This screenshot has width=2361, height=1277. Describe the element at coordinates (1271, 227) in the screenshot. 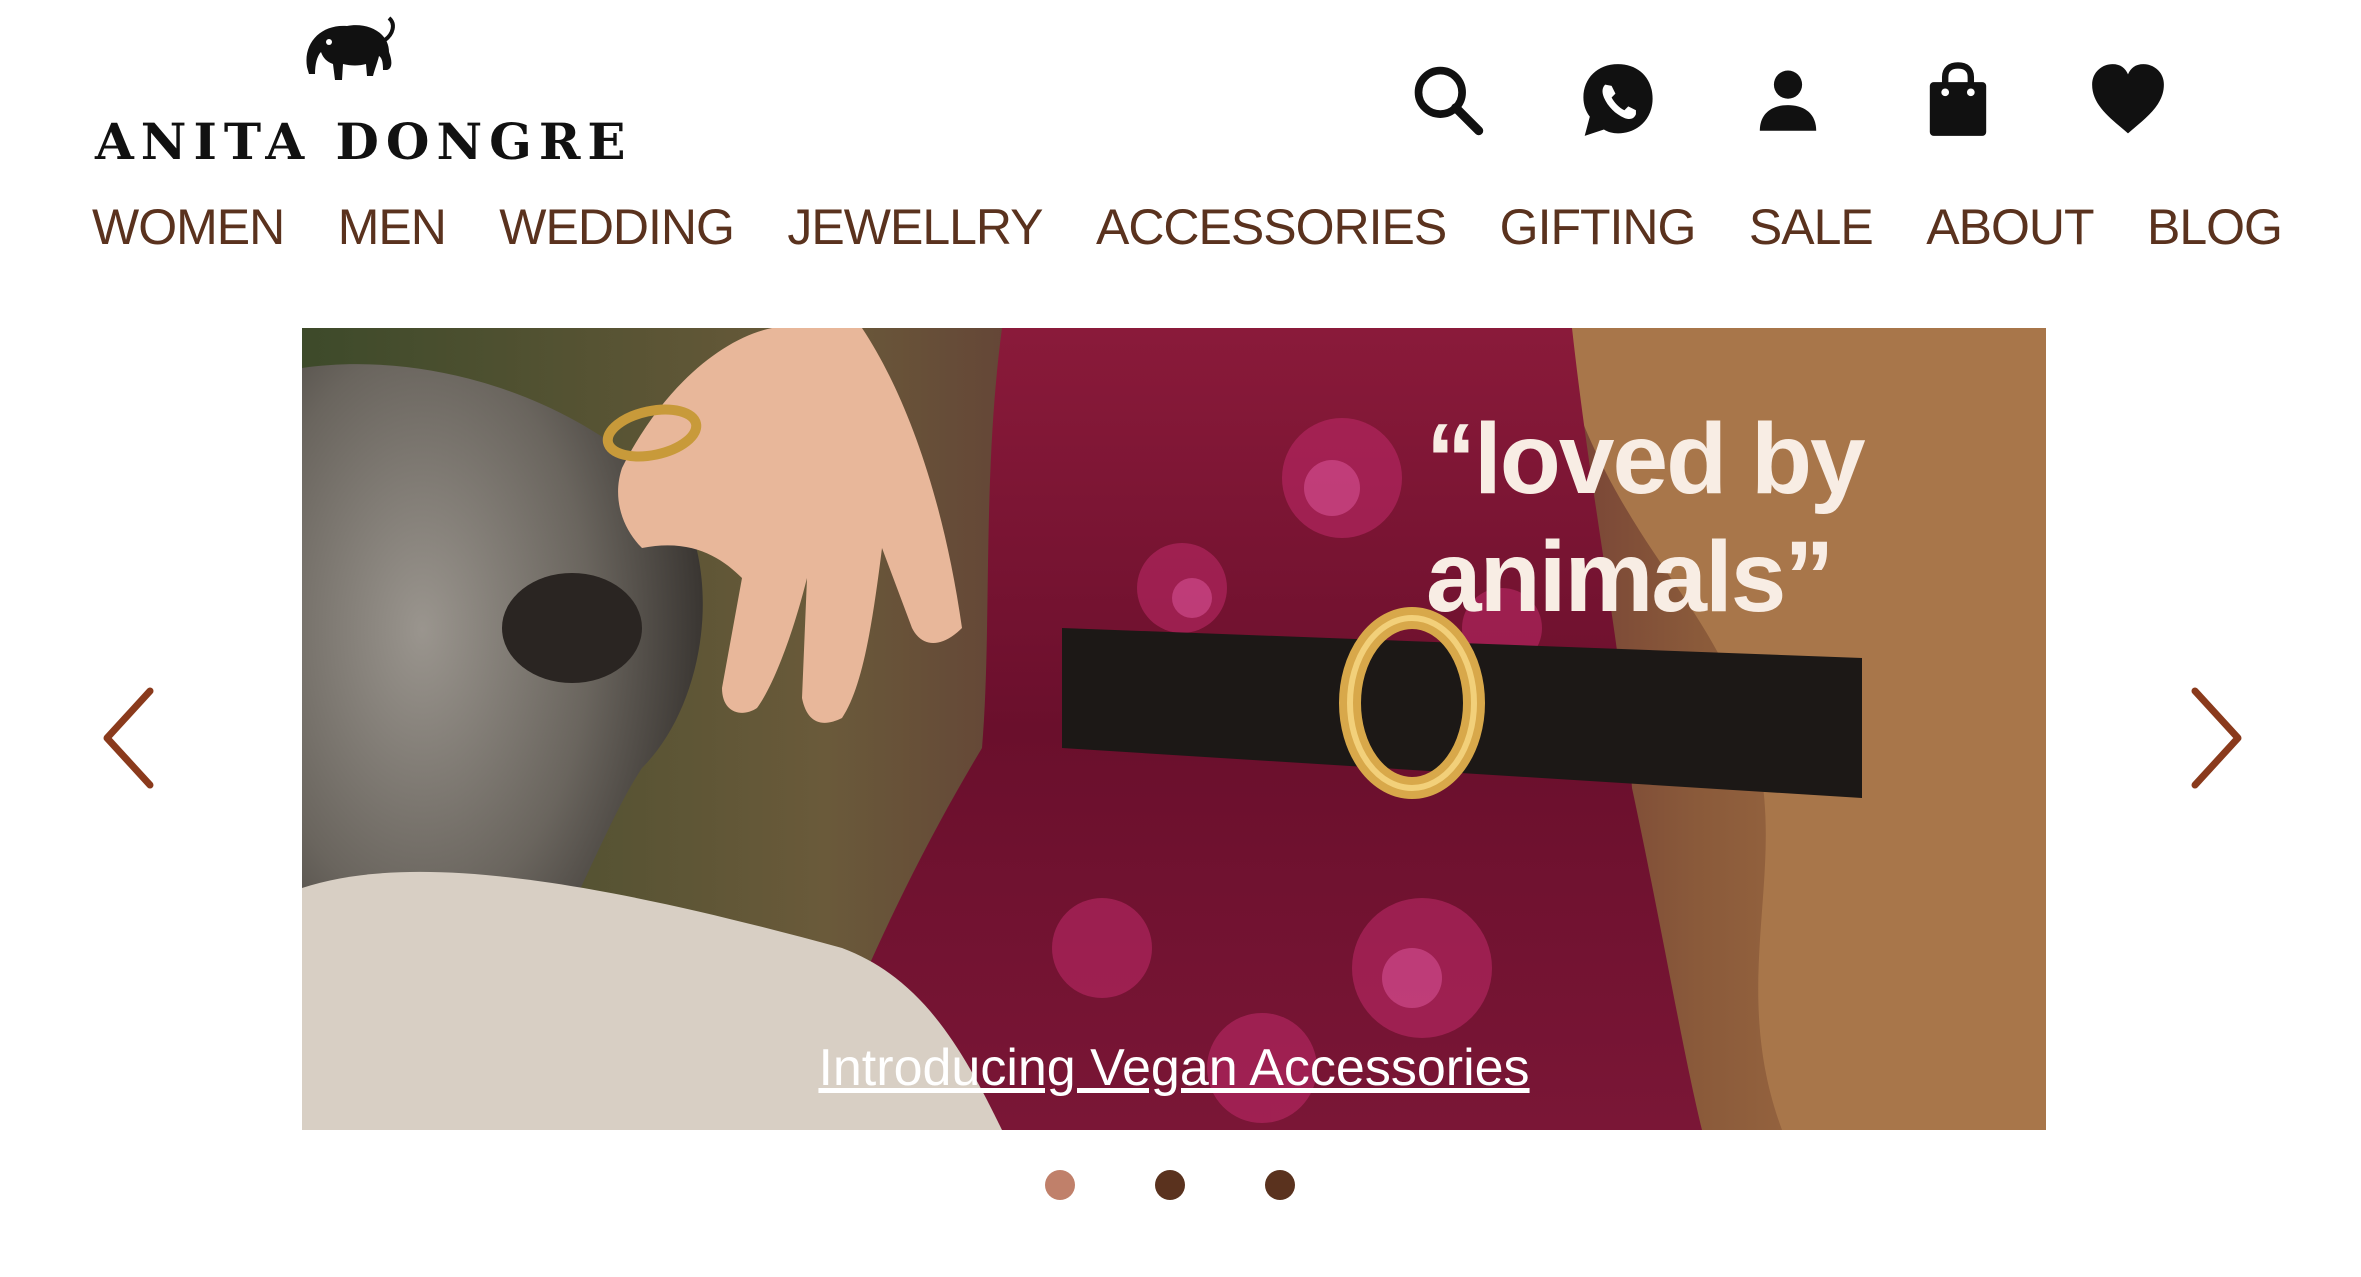

I see `nav-item-accessories: ACCESSORIES` at that location.